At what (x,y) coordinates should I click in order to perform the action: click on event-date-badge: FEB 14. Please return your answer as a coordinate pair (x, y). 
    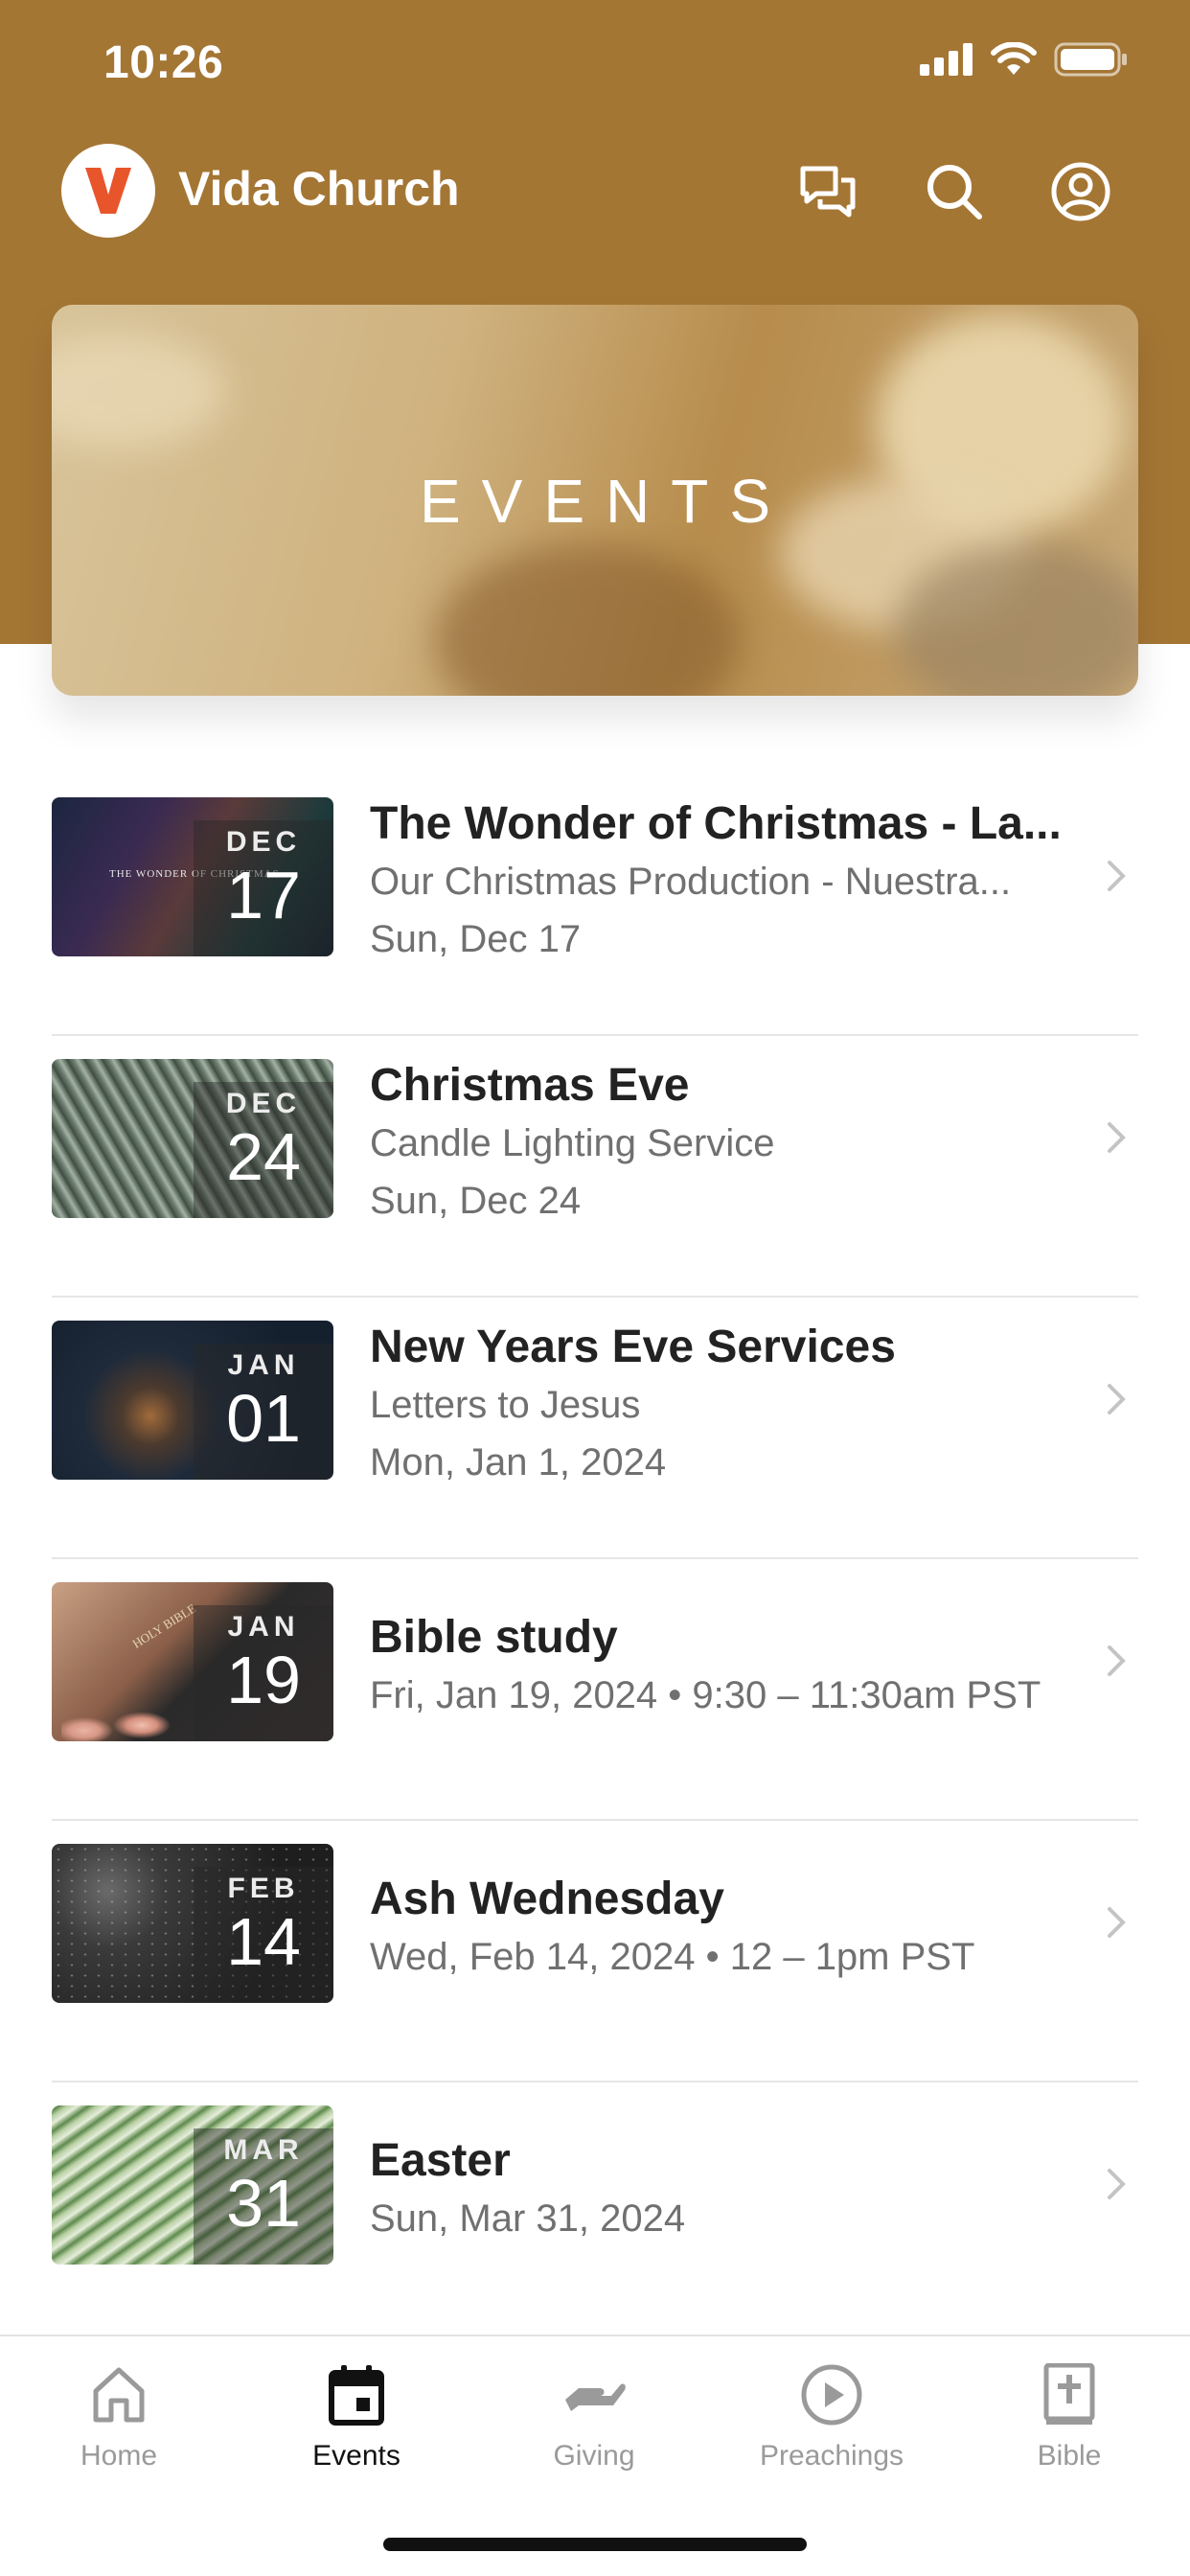
    Looking at the image, I should click on (264, 1935).